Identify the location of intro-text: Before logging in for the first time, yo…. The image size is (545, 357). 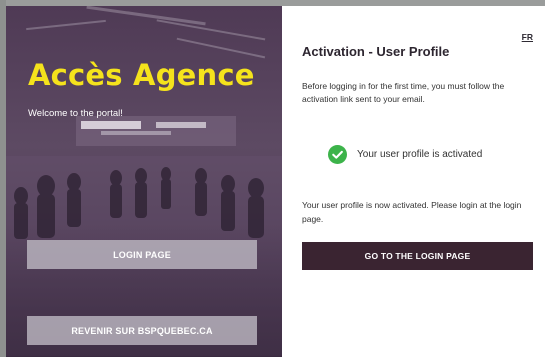
(403, 92).